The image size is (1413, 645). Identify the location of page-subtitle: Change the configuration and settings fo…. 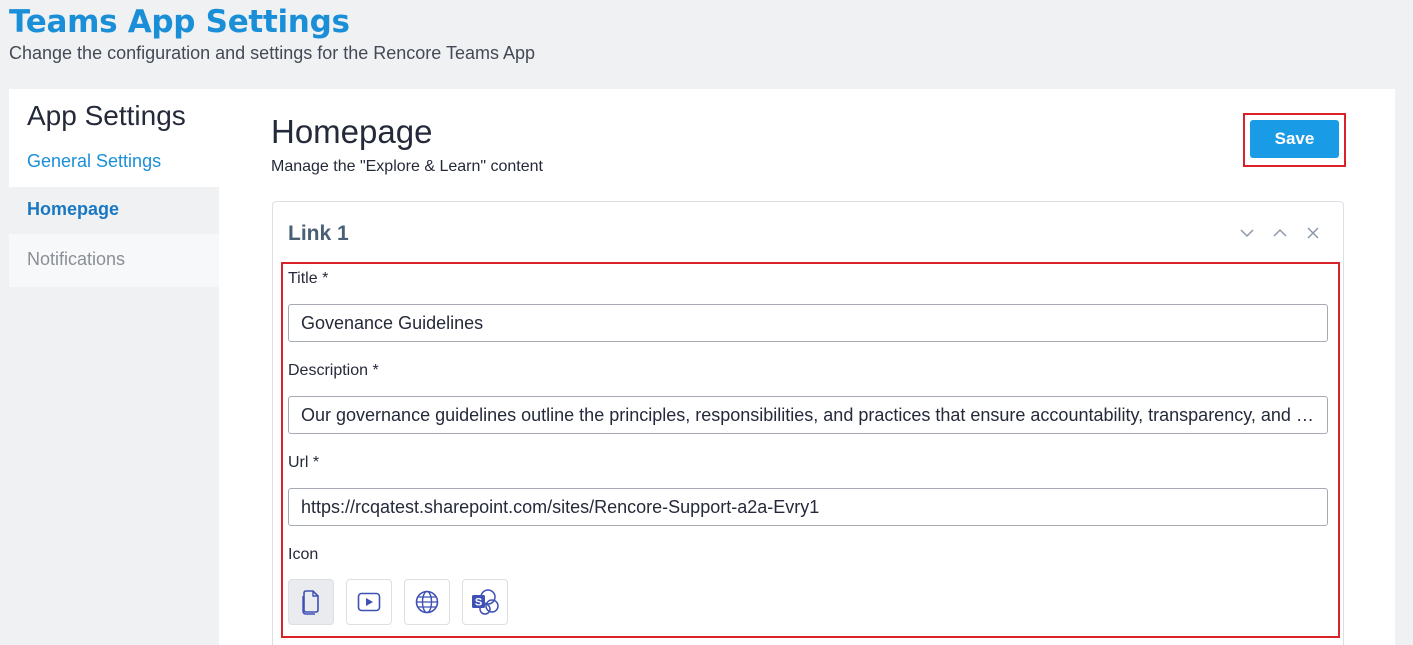
(272, 53).